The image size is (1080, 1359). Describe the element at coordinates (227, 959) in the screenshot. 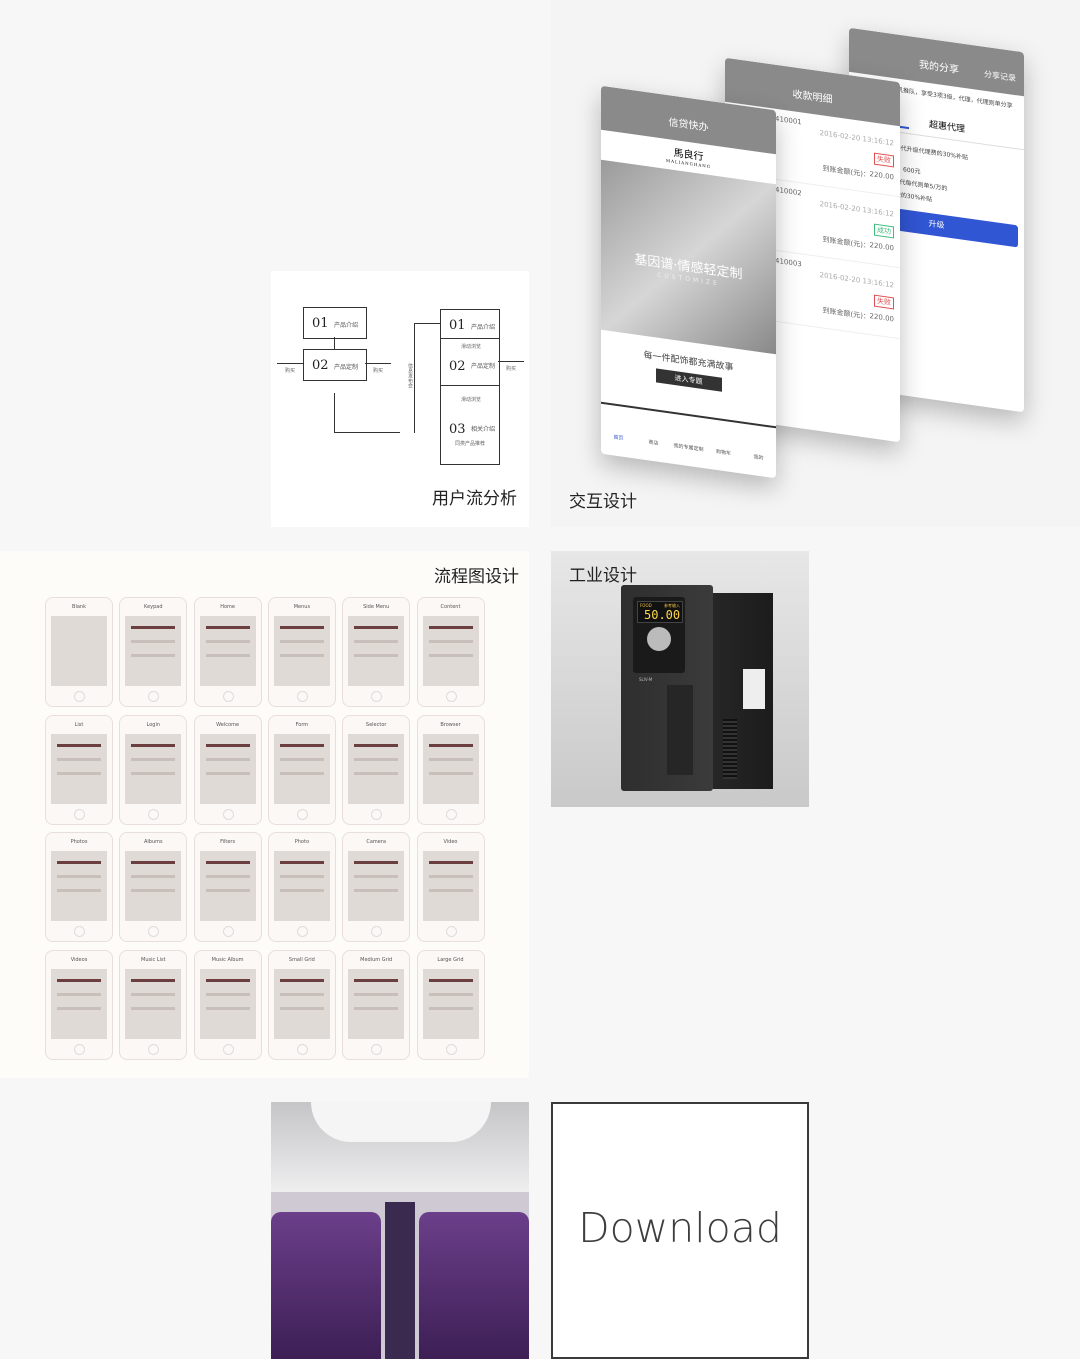

I see `wireframe-title: Music Album` at that location.